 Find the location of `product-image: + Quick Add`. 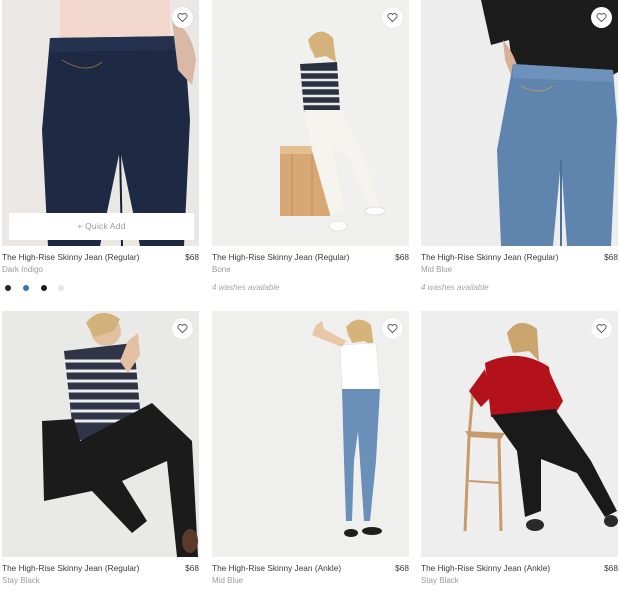

product-image: + Quick Add is located at coordinates (100, 123).